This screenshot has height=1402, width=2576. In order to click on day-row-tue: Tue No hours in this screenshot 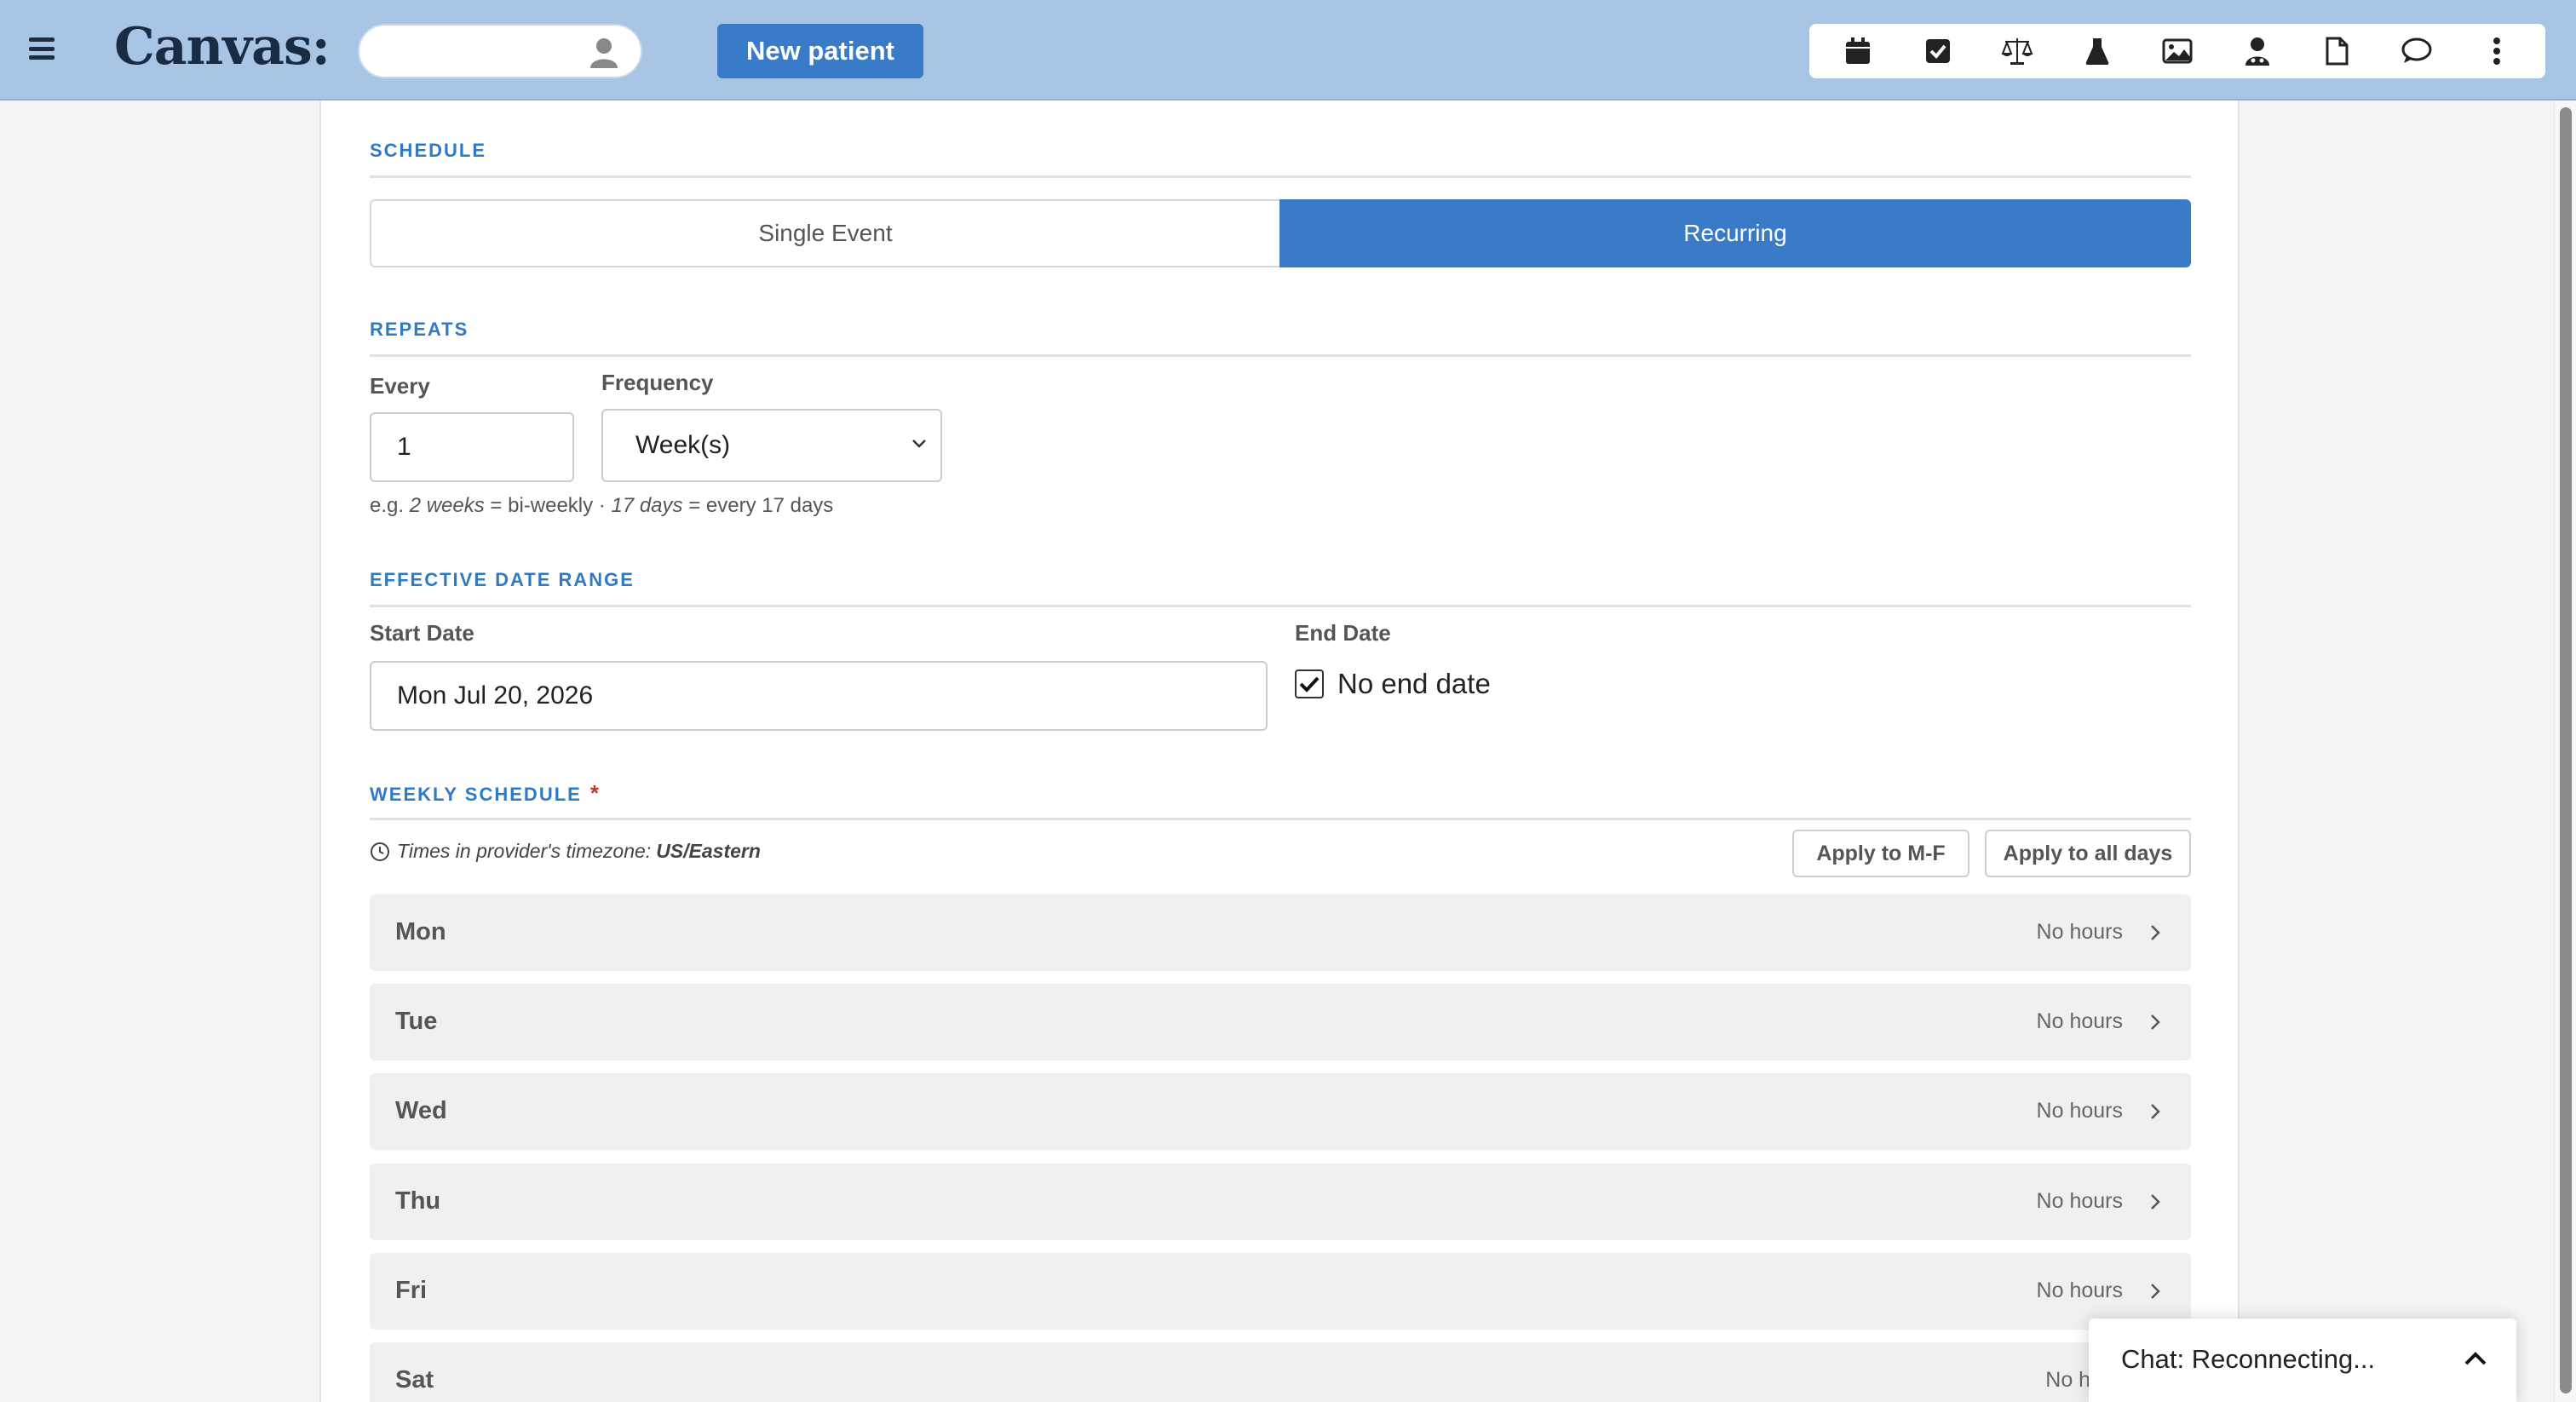, I will do `click(1281, 1022)`.